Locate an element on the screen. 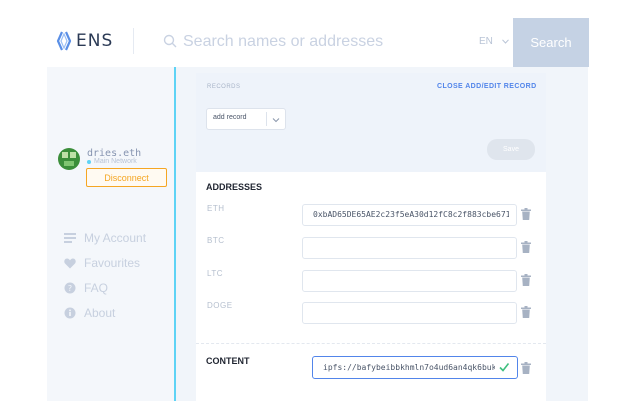 The height and width of the screenshot is (401, 632). add-record-select: add record is located at coordinates (246, 119).